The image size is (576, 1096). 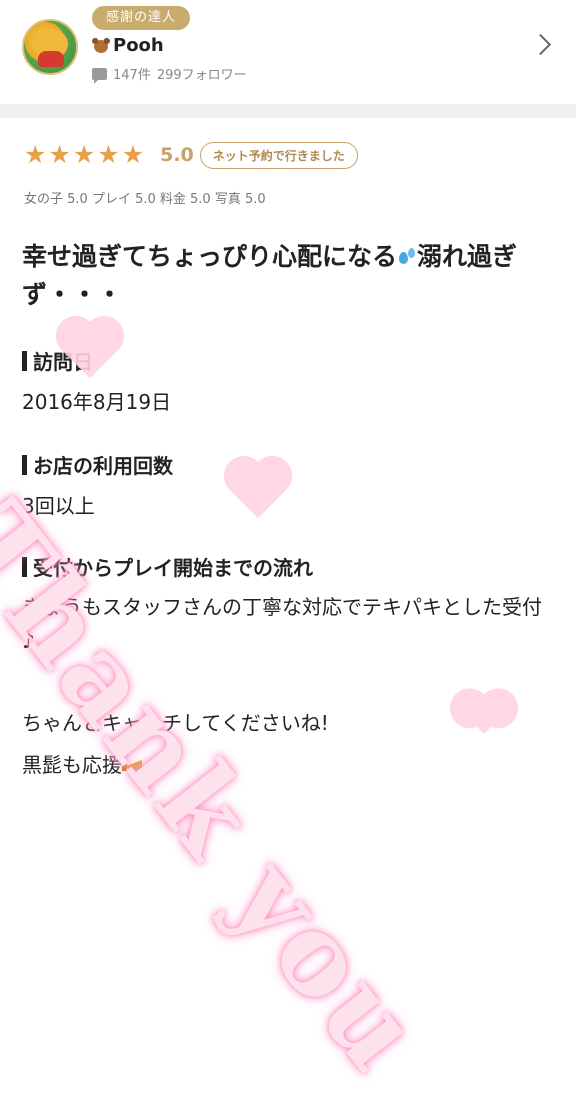 I want to click on reservation-chip: ネット予約で行きました, so click(x=278, y=155).